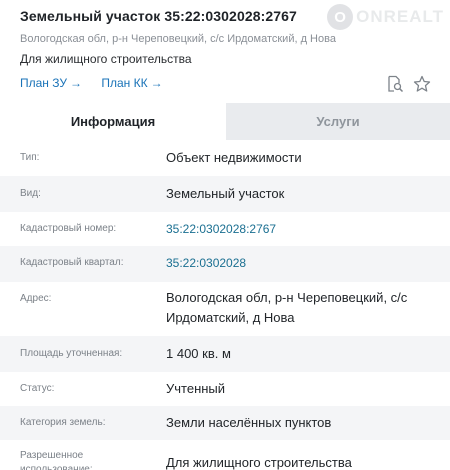 The image size is (450, 470). Describe the element at coordinates (99, 83) in the screenshot. I see `plan-links: План ЗУ → План КК →` at that location.